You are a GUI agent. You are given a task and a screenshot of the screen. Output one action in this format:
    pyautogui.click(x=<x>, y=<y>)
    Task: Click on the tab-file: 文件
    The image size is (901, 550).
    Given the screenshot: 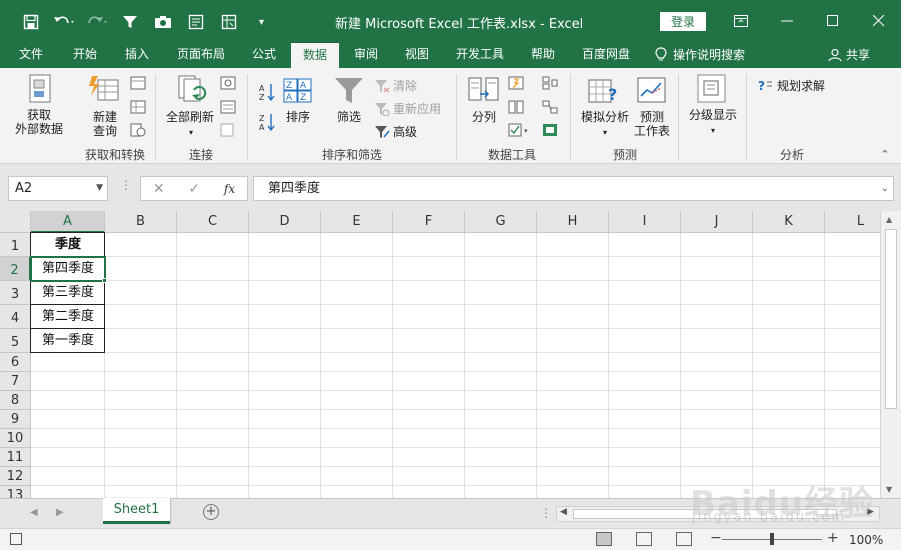 What is the action you would take?
    pyautogui.click(x=31, y=55)
    